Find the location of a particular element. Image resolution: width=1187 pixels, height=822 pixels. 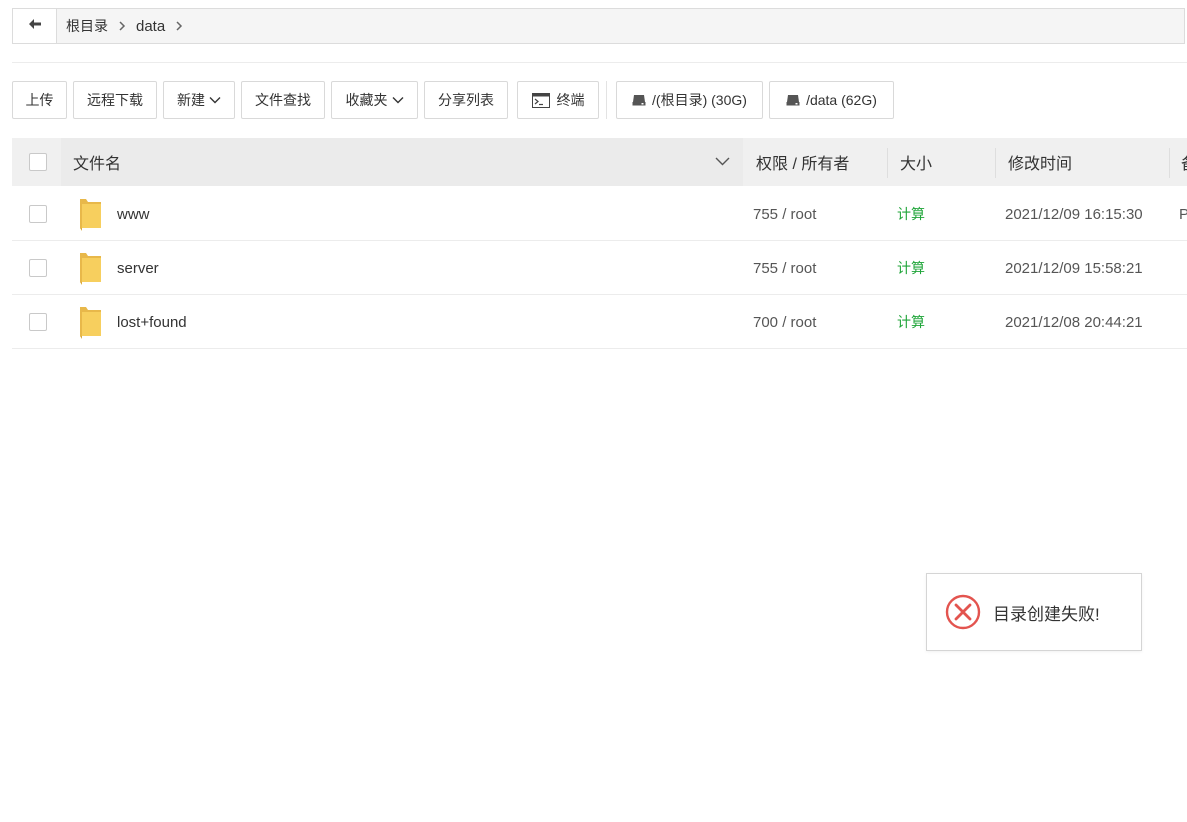

terminal-label: 终端 is located at coordinates (570, 100).